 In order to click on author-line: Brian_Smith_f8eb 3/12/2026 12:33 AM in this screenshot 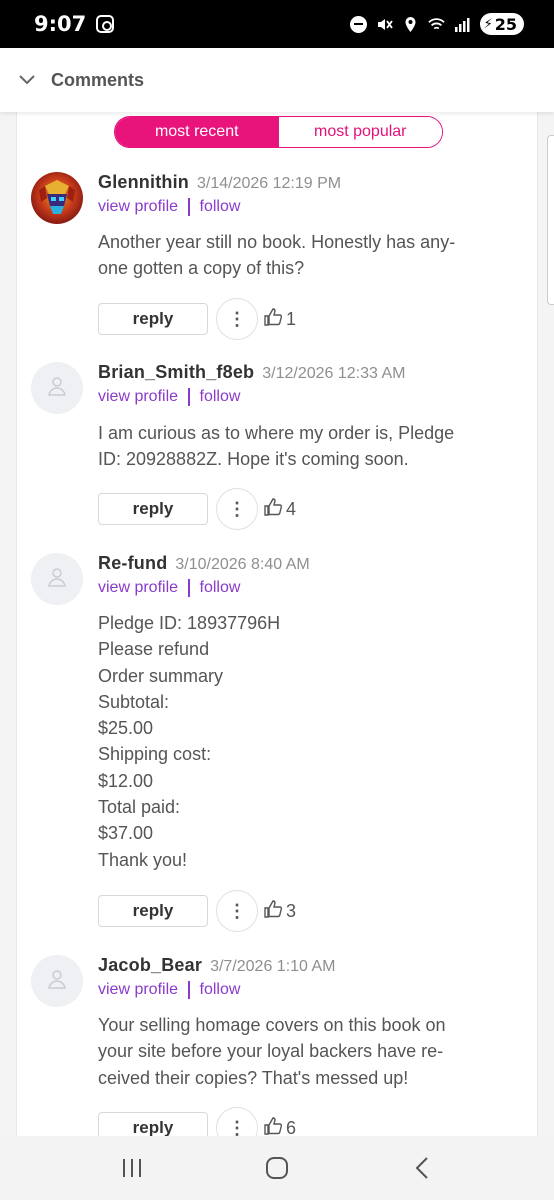, I will do `click(251, 372)`.